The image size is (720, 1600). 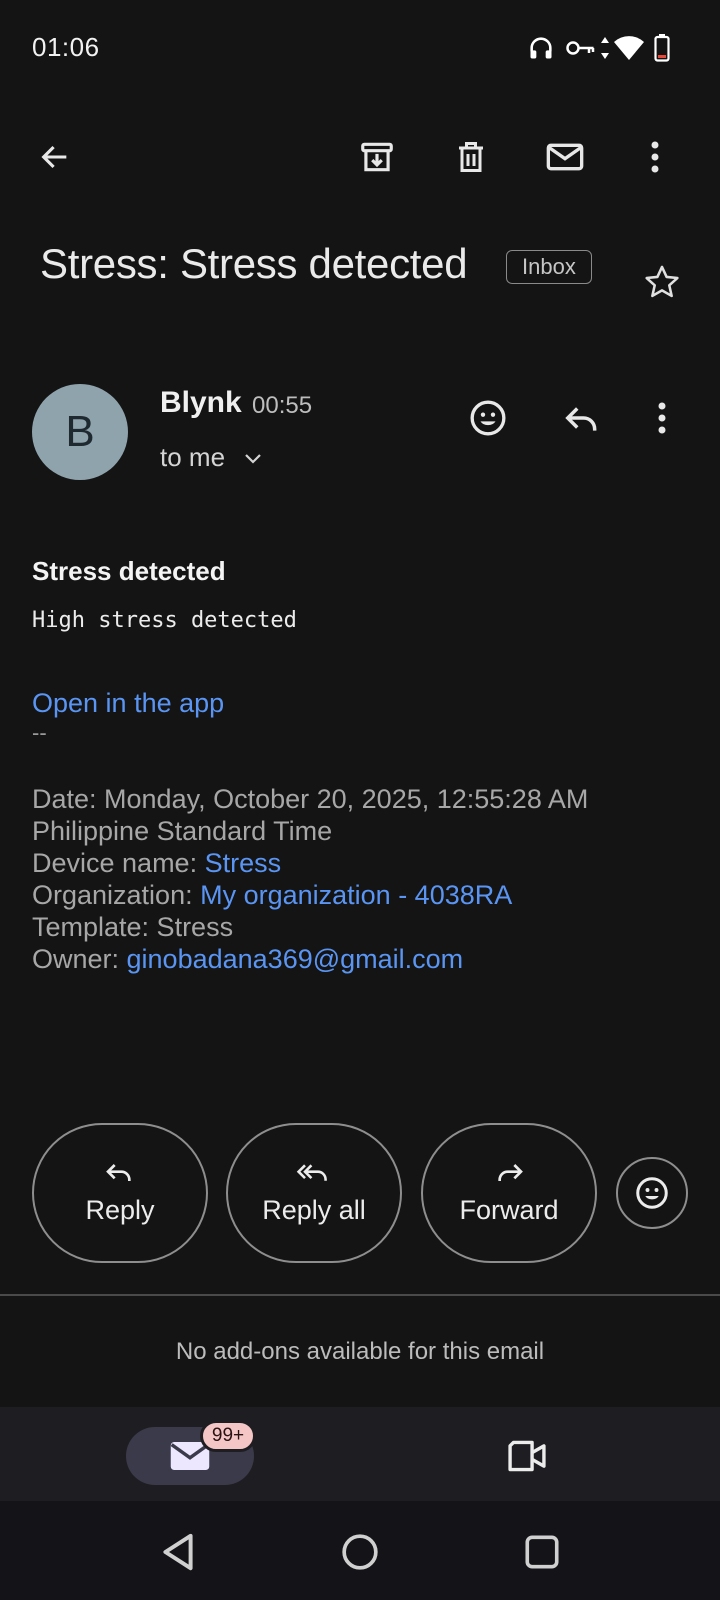 I want to click on headphones-icon, so click(x=541, y=48).